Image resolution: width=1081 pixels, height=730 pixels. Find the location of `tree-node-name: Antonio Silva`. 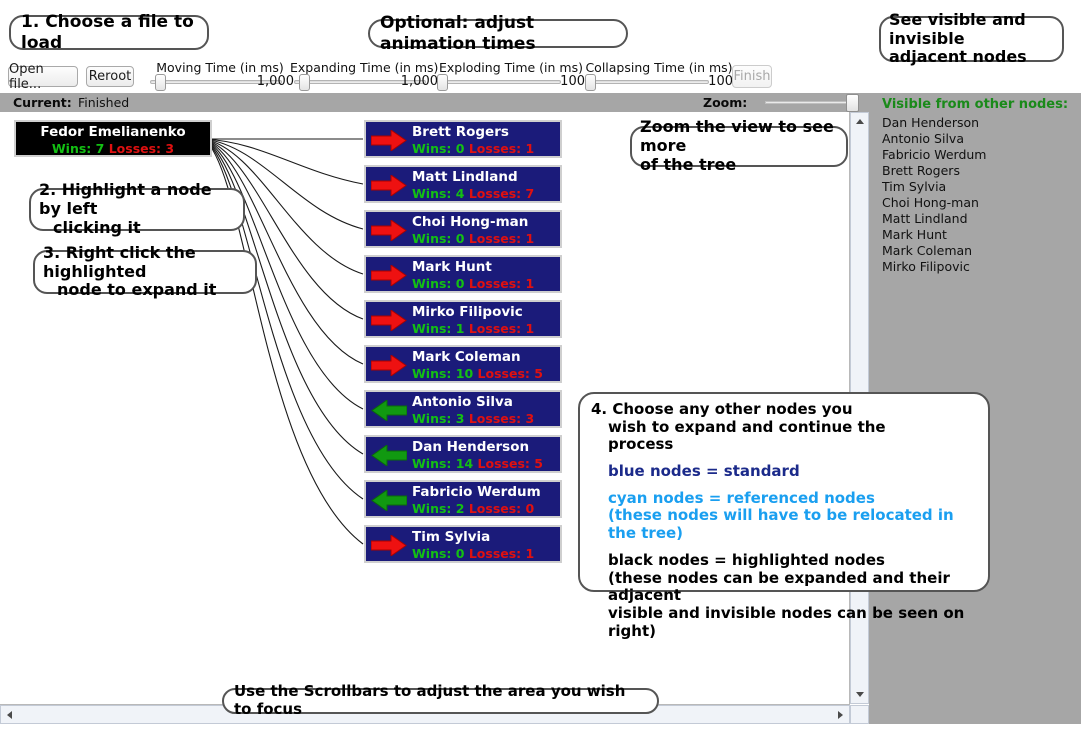

tree-node-name: Antonio Silva is located at coordinates (462, 402).